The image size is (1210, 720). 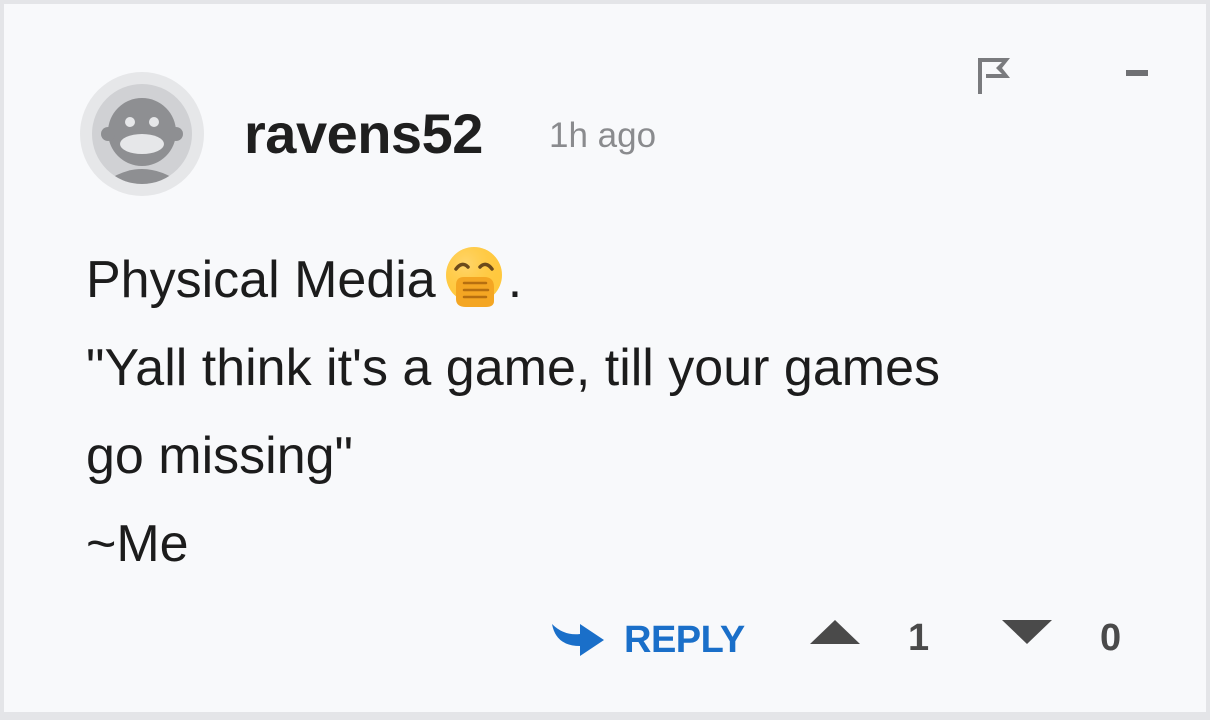 I want to click on comment-line: go missing", so click(x=220, y=456).